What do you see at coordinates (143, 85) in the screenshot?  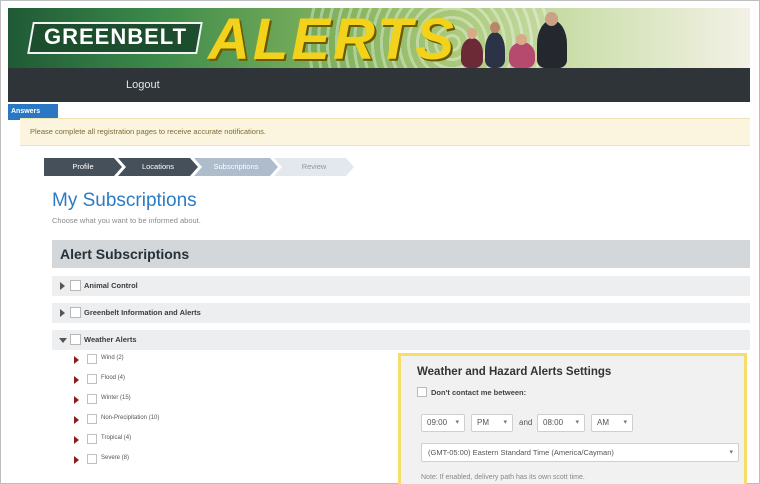 I see `logout-link: Logout` at bounding box center [143, 85].